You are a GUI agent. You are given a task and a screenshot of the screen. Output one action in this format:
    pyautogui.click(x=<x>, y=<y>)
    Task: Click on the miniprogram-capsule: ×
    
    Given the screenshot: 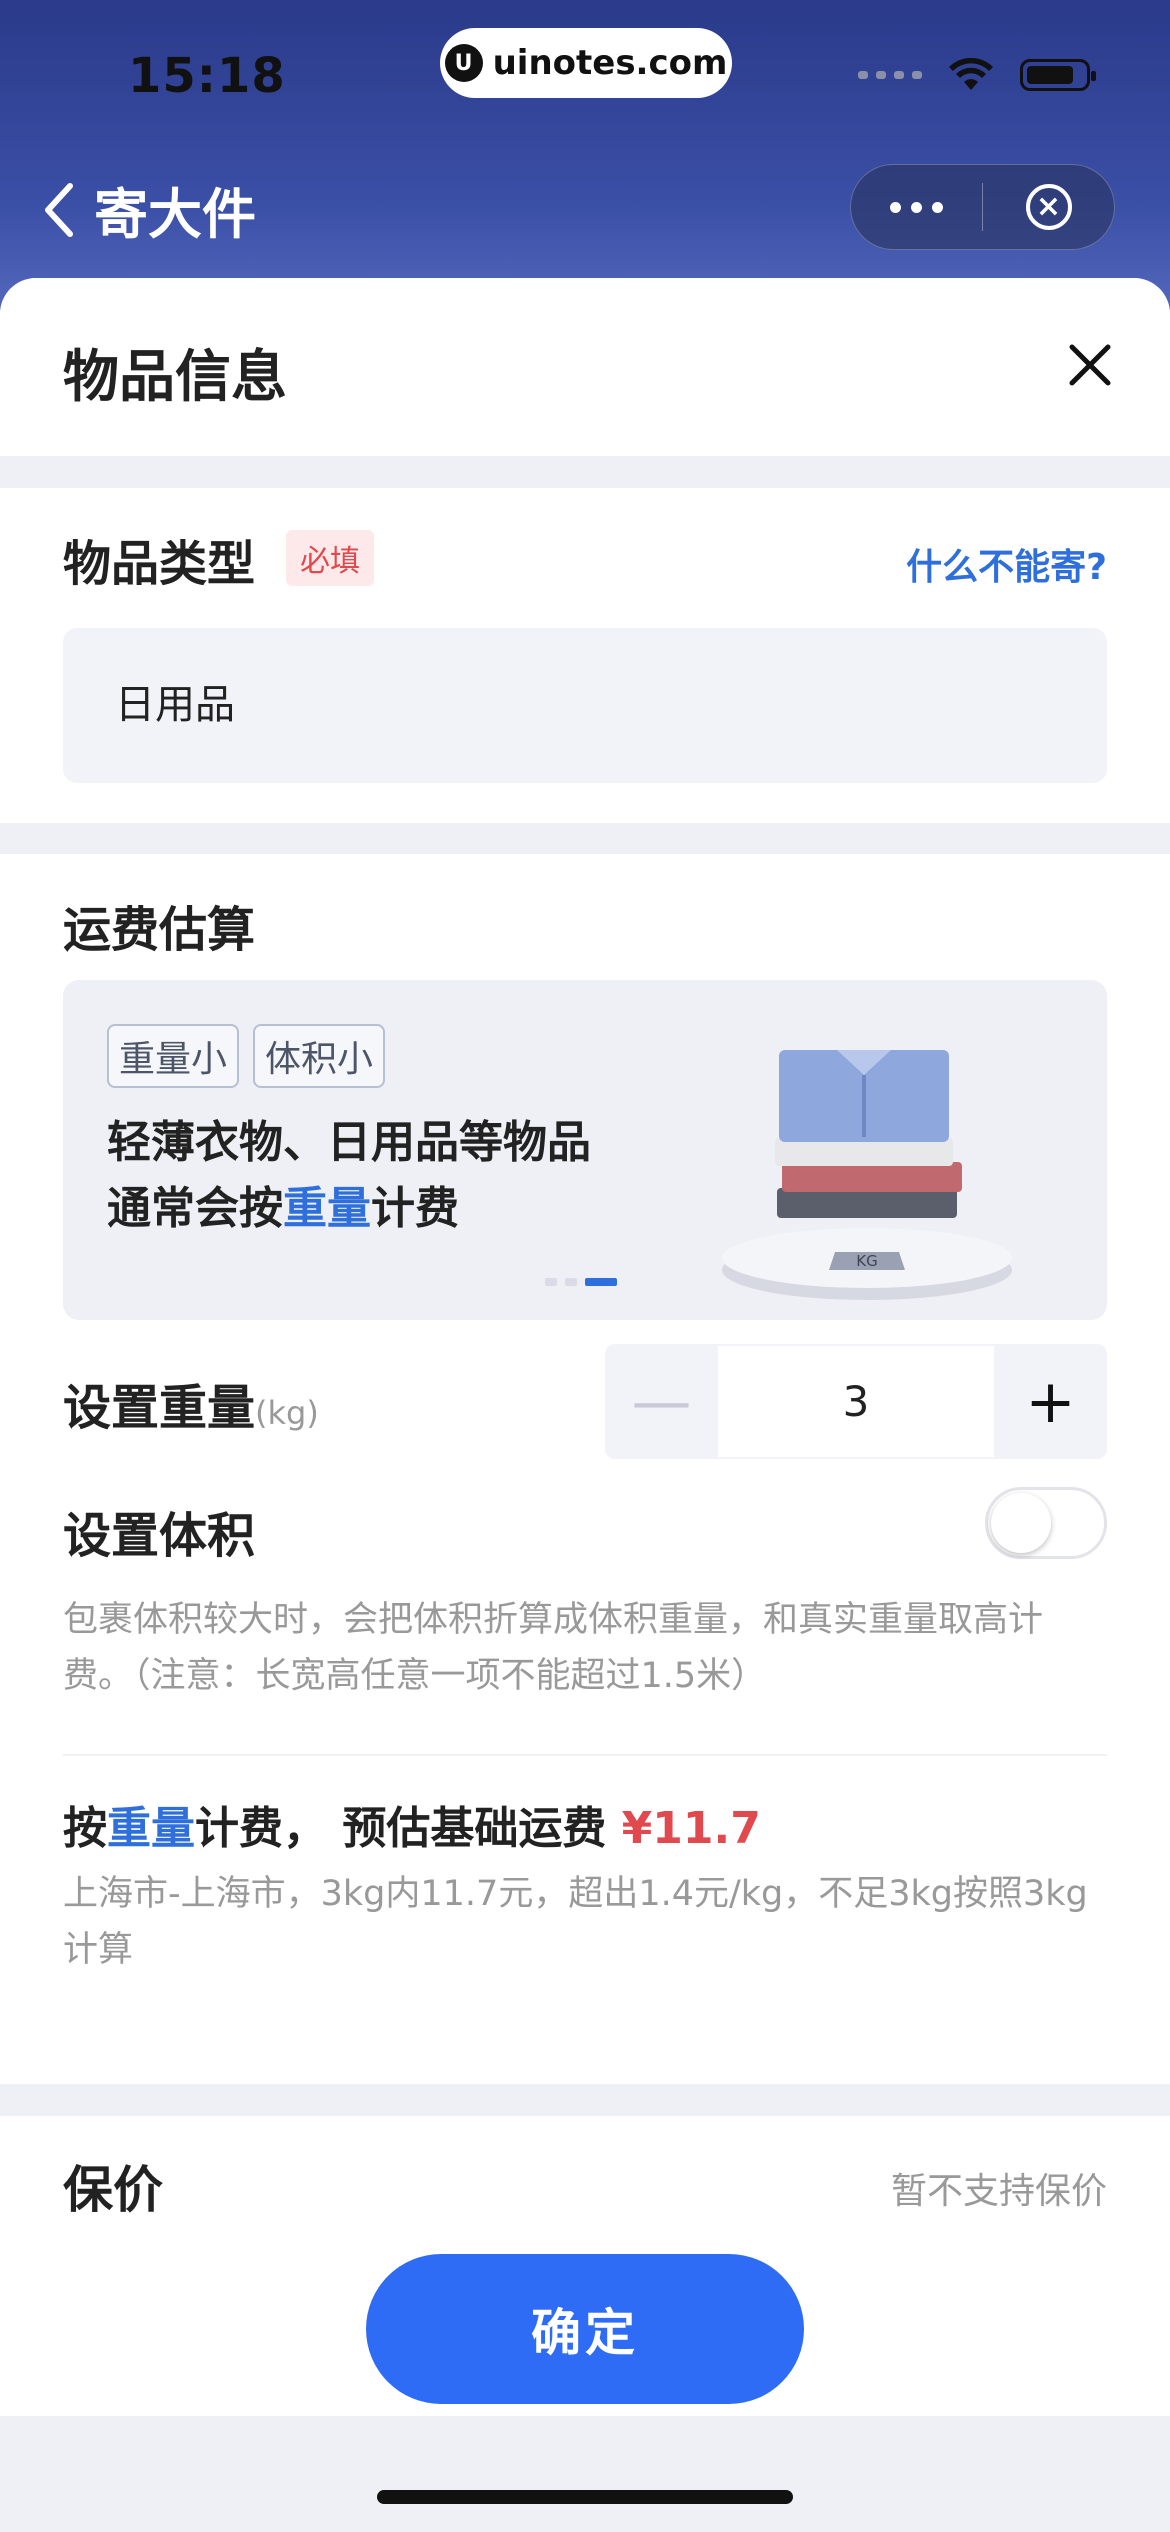 What is the action you would take?
    pyautogui.click(x=982, y=207)
    